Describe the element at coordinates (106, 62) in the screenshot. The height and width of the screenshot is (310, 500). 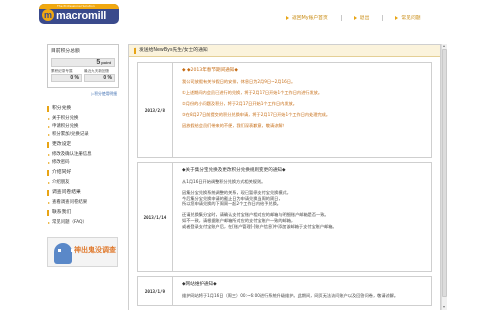
I see `points-unit: point` at that location.